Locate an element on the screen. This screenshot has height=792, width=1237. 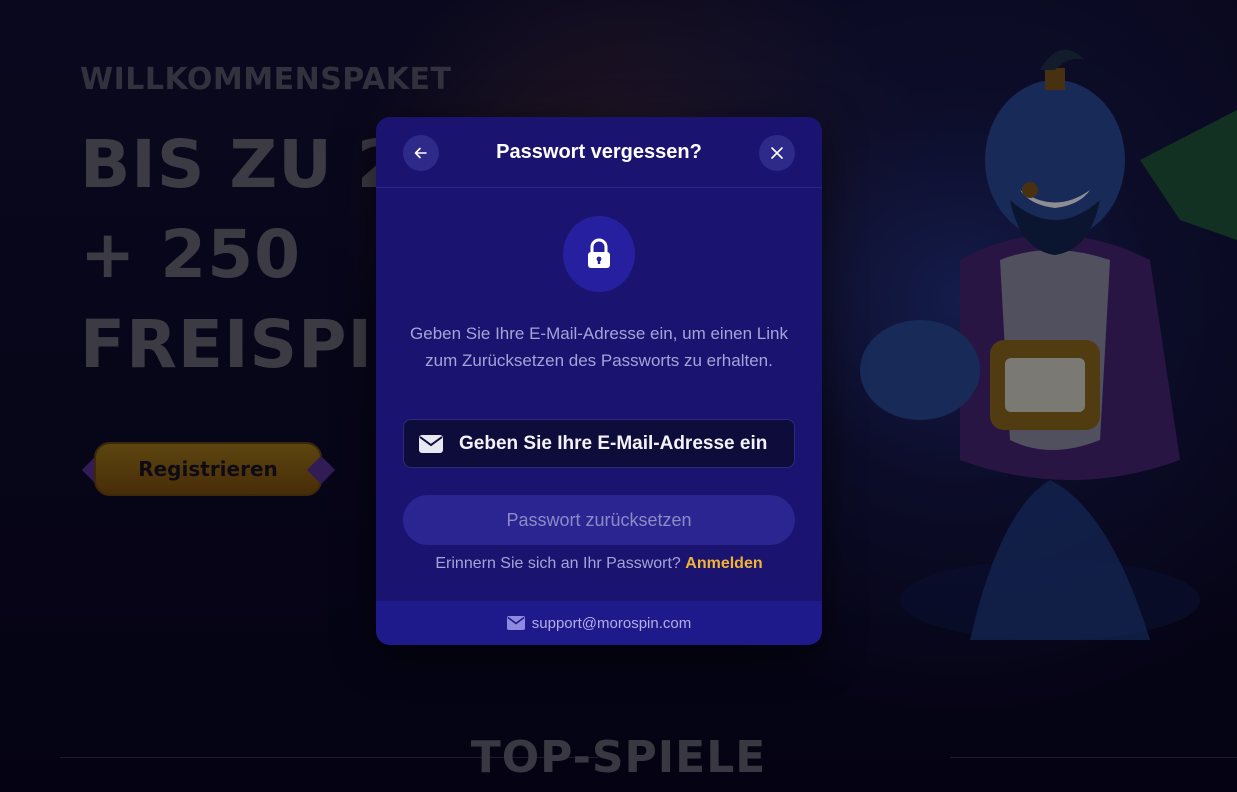
close-icon is located at coordinates (777, 153).